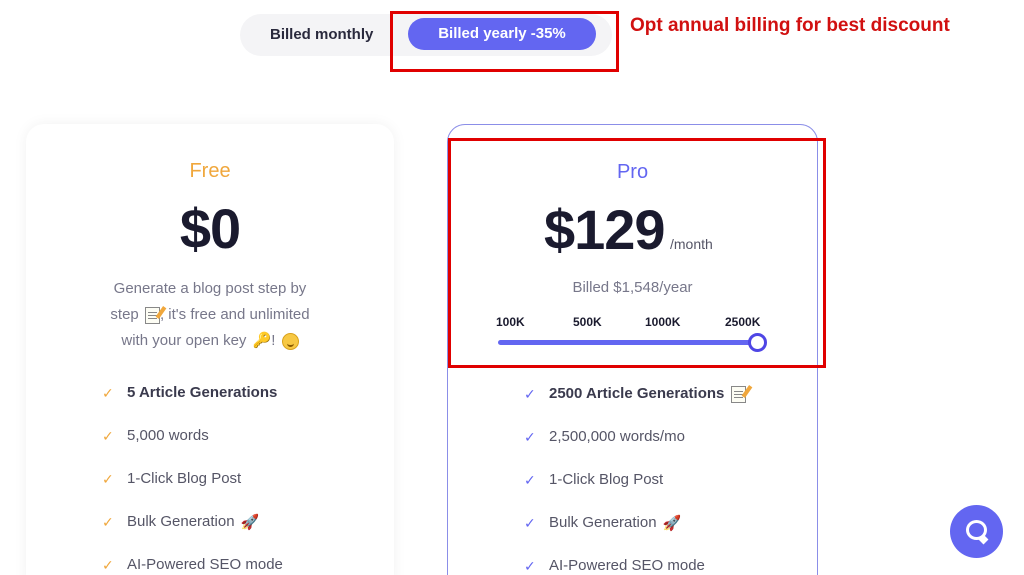  Describe the element at coordinates (637, 253) in the screenshot. I see `annotation-box-pro-pricing` at that location.